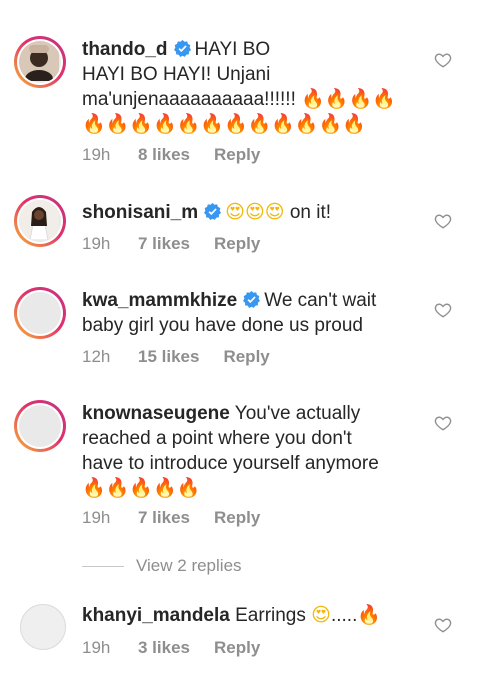  What do you see at coordinates (320, 300) in the screenshot?
I see `comment-line: We can't wait` at bounding box center [320, 300].